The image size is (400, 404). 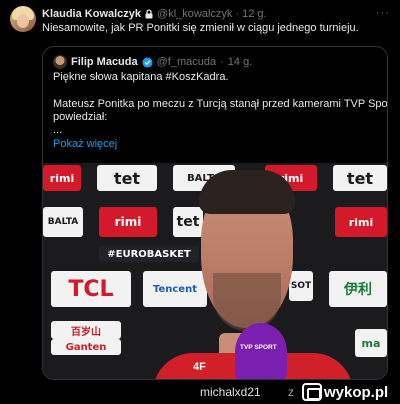 I want to click on player-hair, so click(x=247, y=192).